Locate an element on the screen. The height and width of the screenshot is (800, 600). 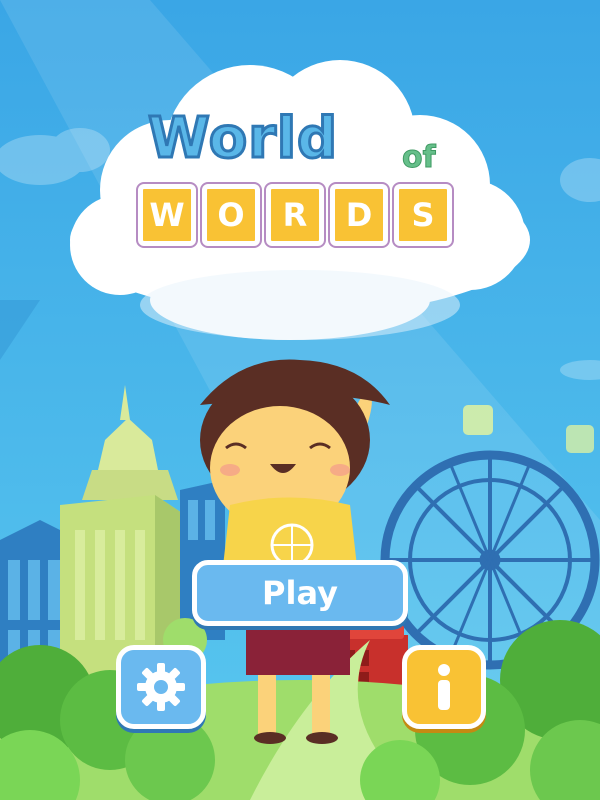
settings-button is located at coordinates (161, 687).